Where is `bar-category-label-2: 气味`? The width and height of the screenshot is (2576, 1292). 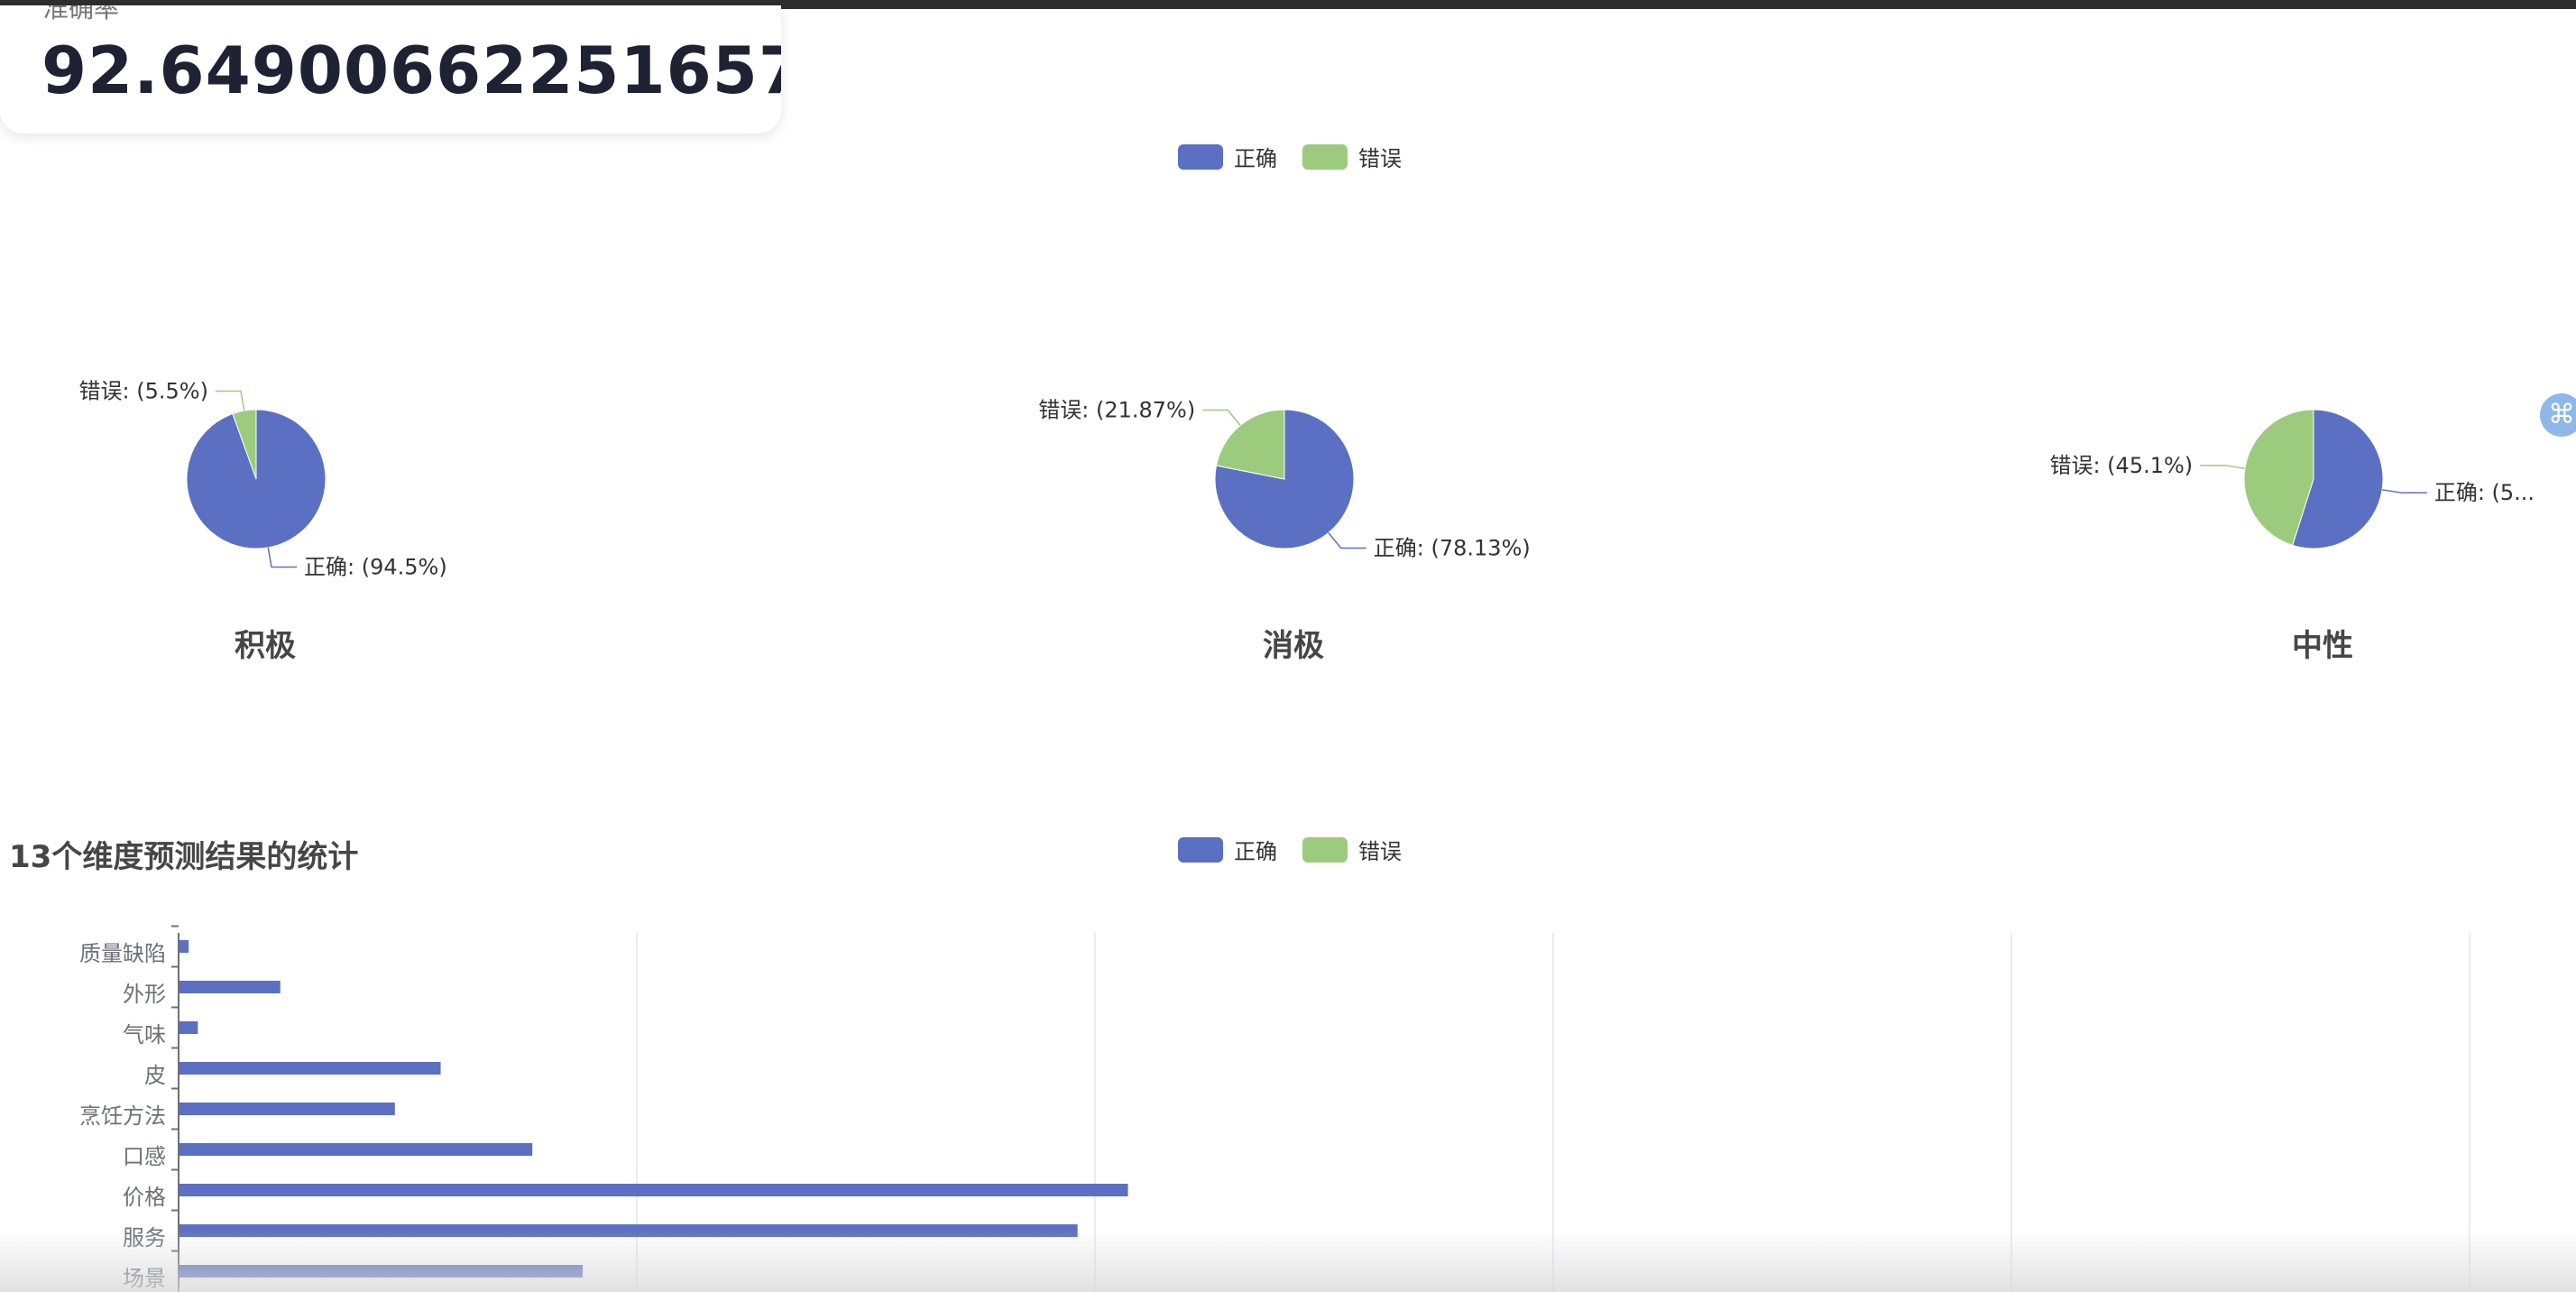
bar-category-label-2: 气味 is located at coordinates (144, 1034).